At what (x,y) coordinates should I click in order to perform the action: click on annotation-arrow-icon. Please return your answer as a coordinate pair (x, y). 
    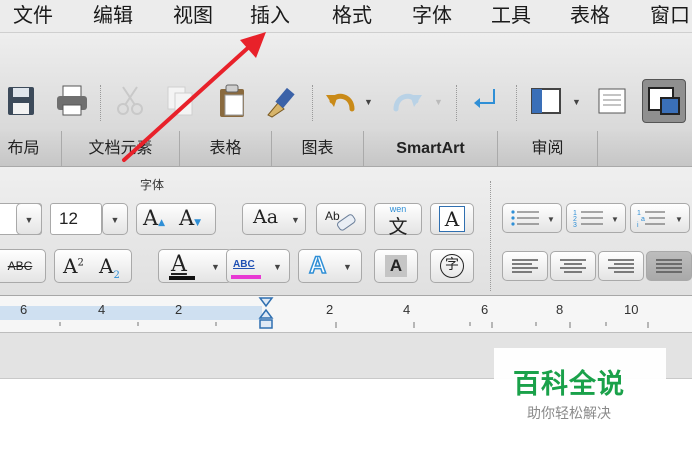
    Looking at the image, I should click on (194, 97).